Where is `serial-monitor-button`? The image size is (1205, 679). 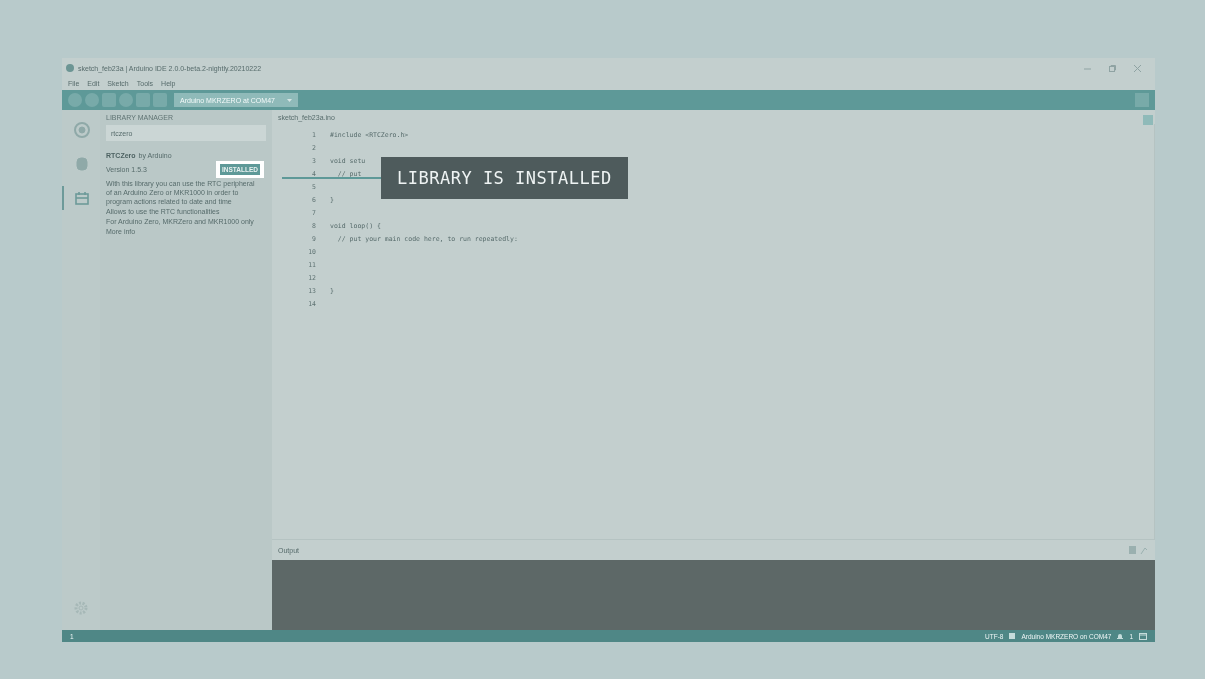 serial-monitor-button is located at coordinates (1142, 100).